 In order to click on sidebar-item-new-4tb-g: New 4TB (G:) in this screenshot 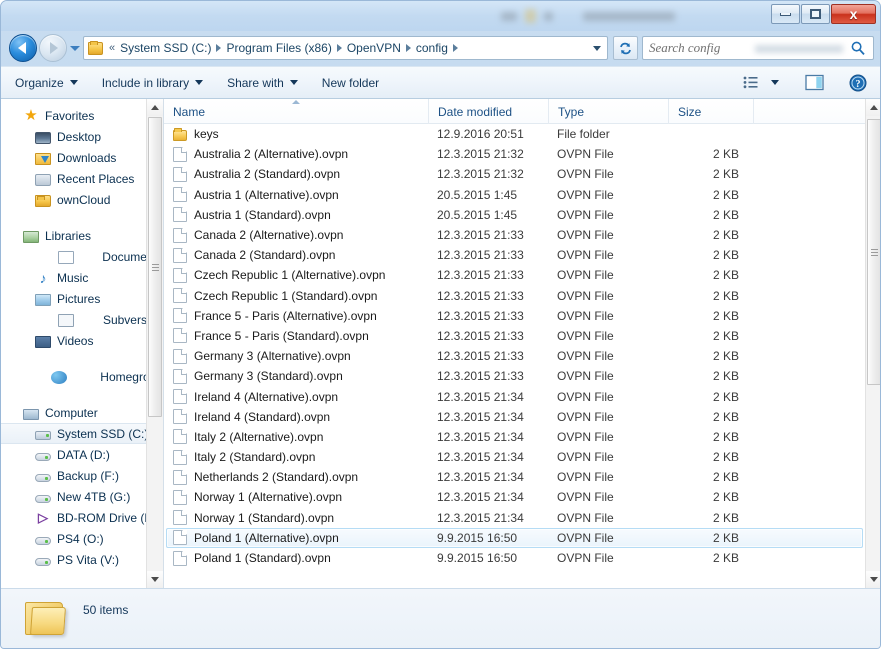, I will do `click(82, 496)`.